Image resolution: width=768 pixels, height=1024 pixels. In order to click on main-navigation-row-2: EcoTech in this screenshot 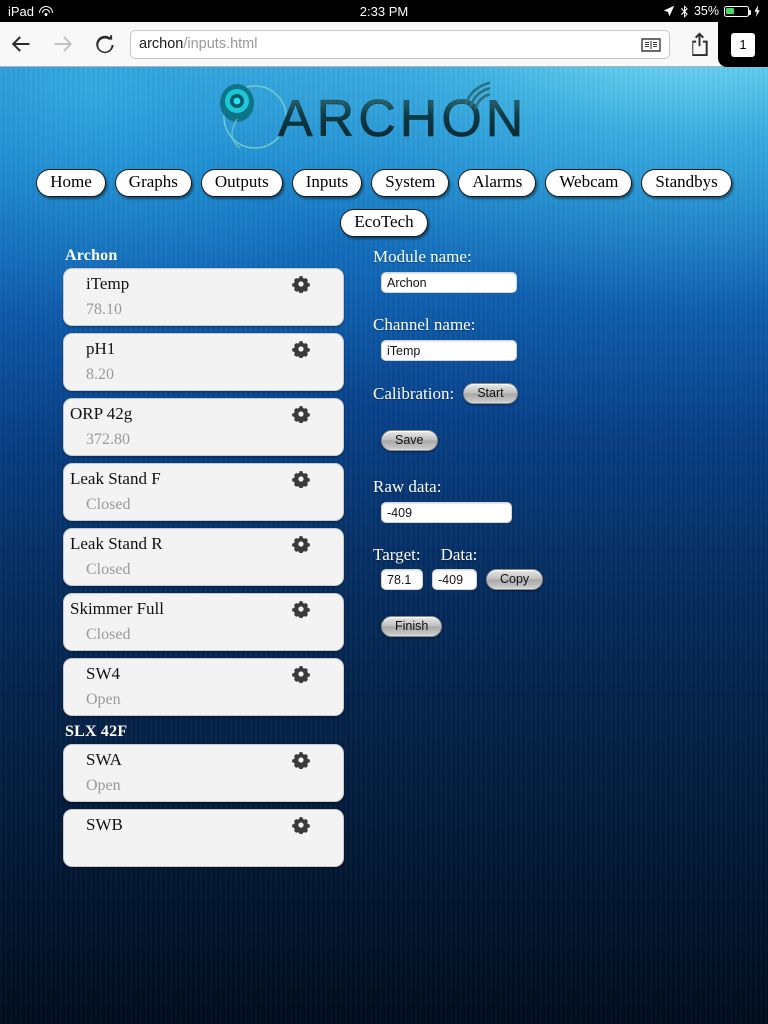, I will do `click(384, 223)`.